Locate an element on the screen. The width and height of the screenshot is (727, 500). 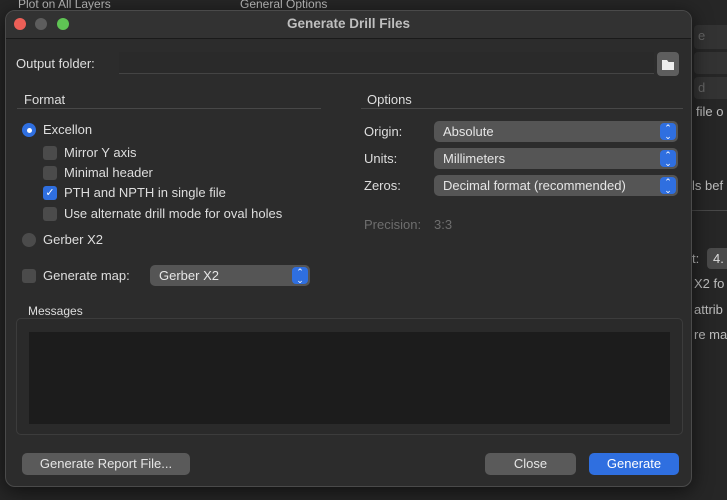
bg-divider is located at coordinates (709, 210).